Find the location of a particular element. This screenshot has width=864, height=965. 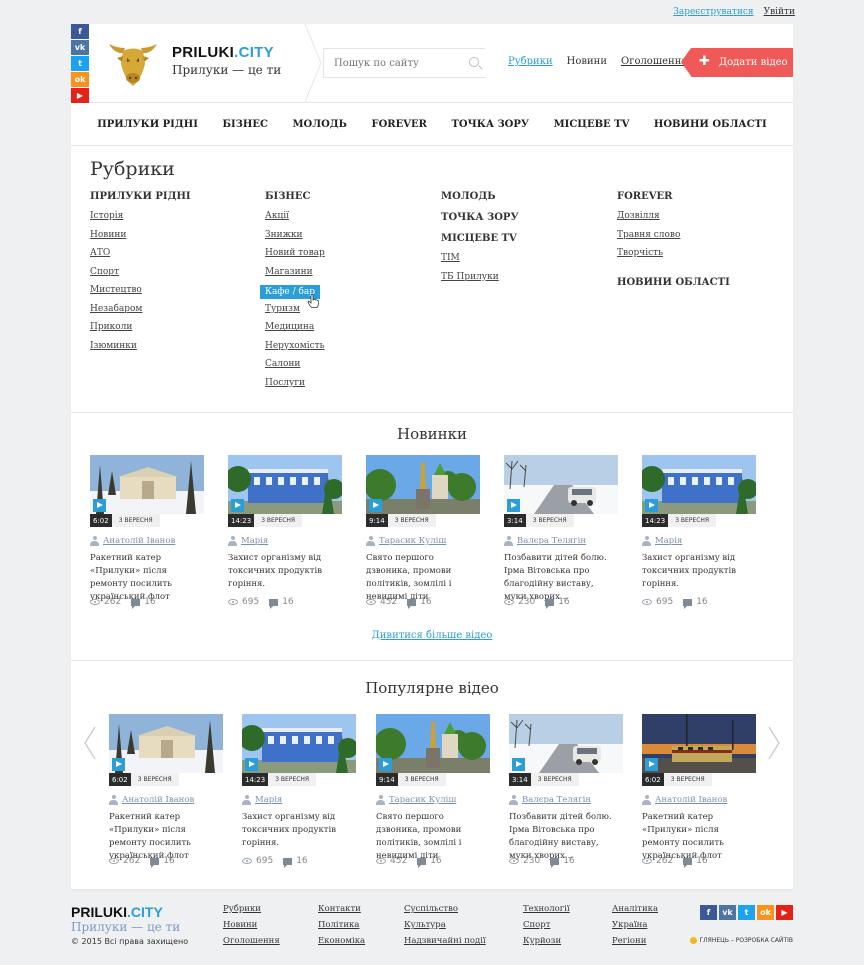

footer-link: Технології is located at coordinates (546, 912).